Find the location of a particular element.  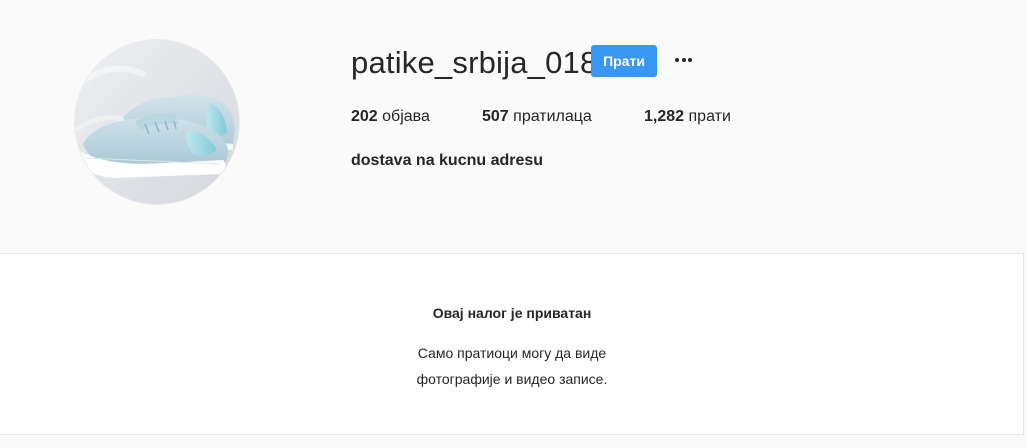

stat-following: 1,282 прати is located at coordinates (687, 117).